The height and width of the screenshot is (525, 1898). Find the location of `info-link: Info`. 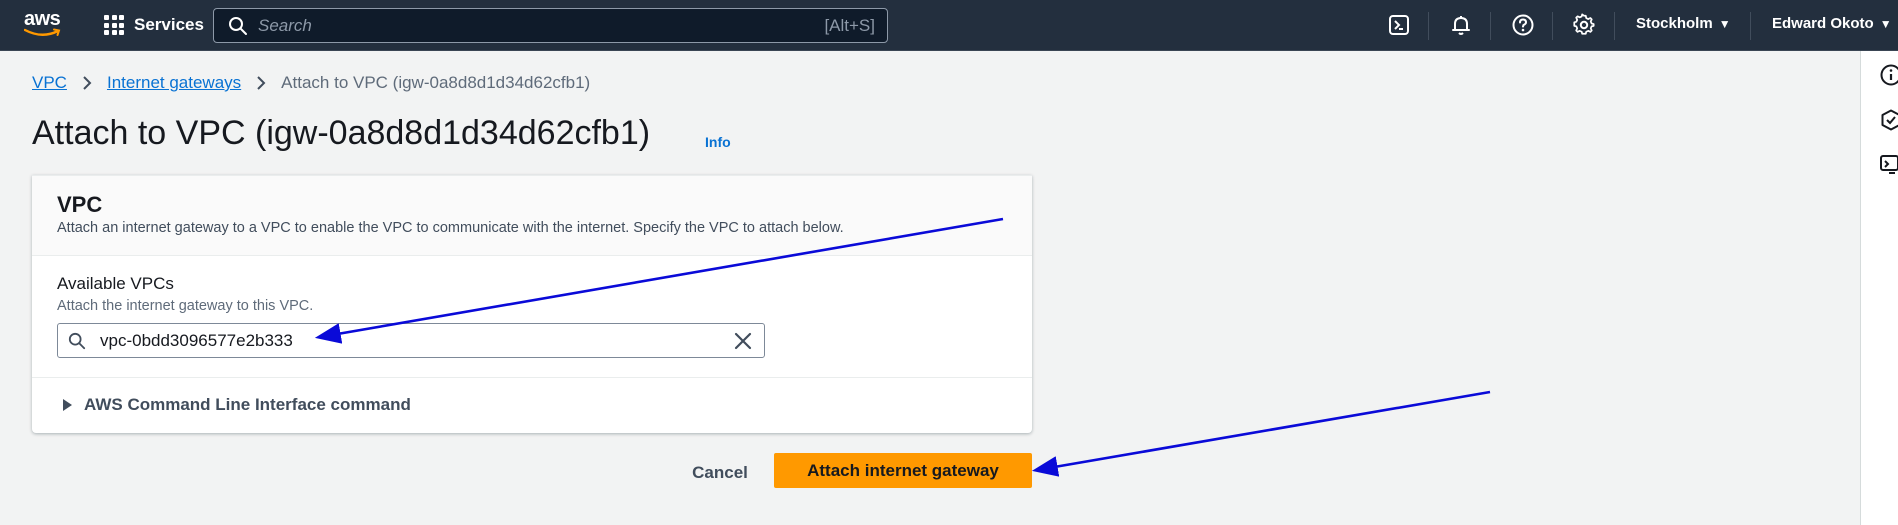

info-link: Info is located at coordinates (718, 142).